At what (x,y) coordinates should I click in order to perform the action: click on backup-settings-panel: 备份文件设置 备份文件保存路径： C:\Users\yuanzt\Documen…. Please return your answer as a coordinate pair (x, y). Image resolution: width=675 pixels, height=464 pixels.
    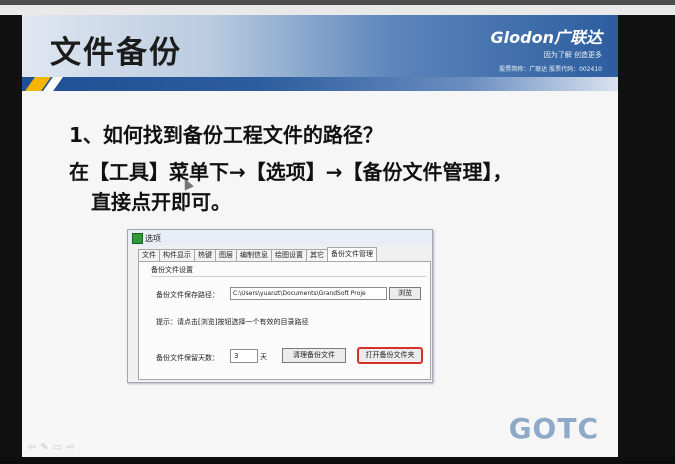
    Looking at the image, I should click on (284, 320).